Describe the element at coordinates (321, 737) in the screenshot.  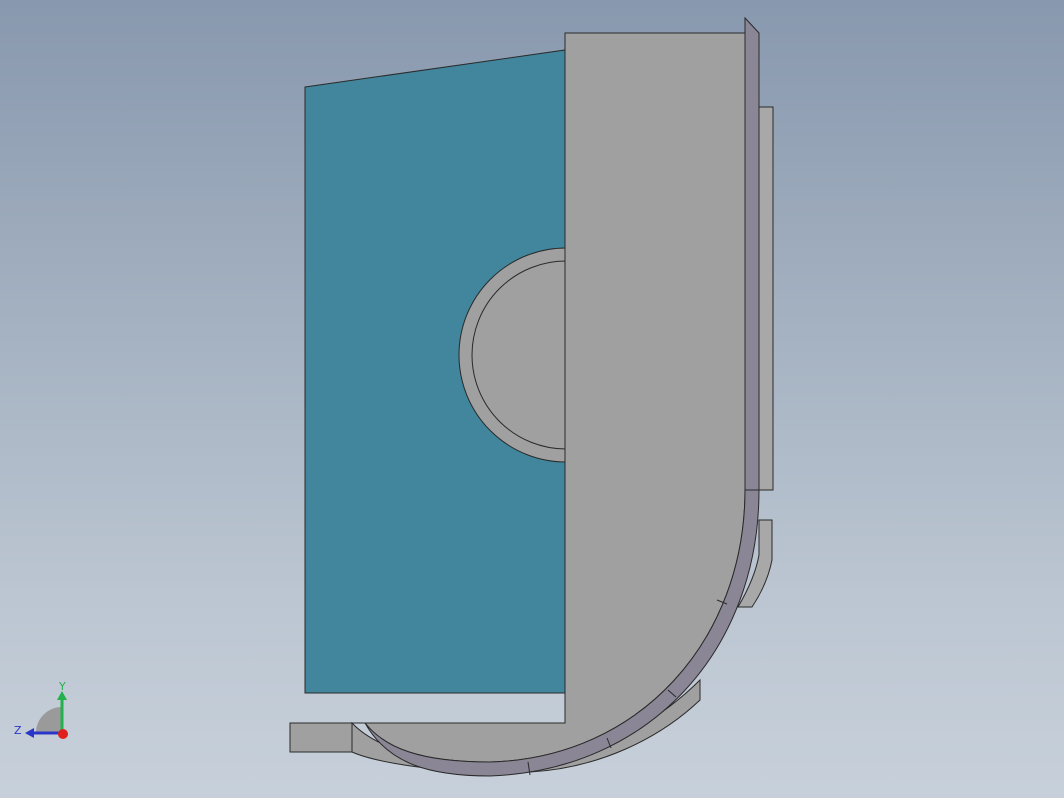
I see `base-ledge` at that location.